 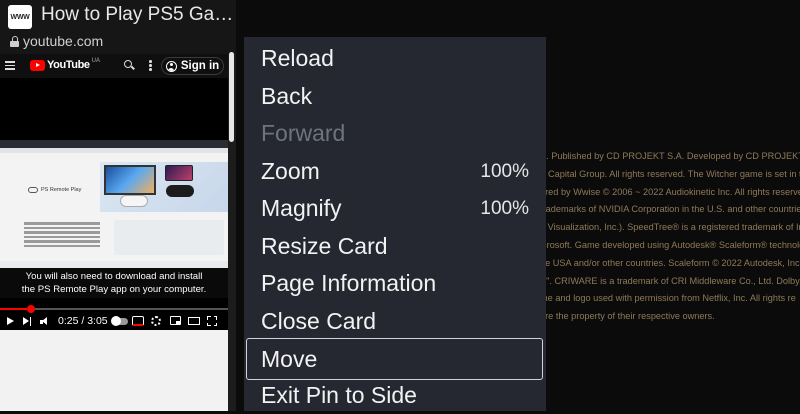 What do you see at coordinates (134, 201) in the screenshot?
I see `white-controller-image` at bounding box center [134, 201].